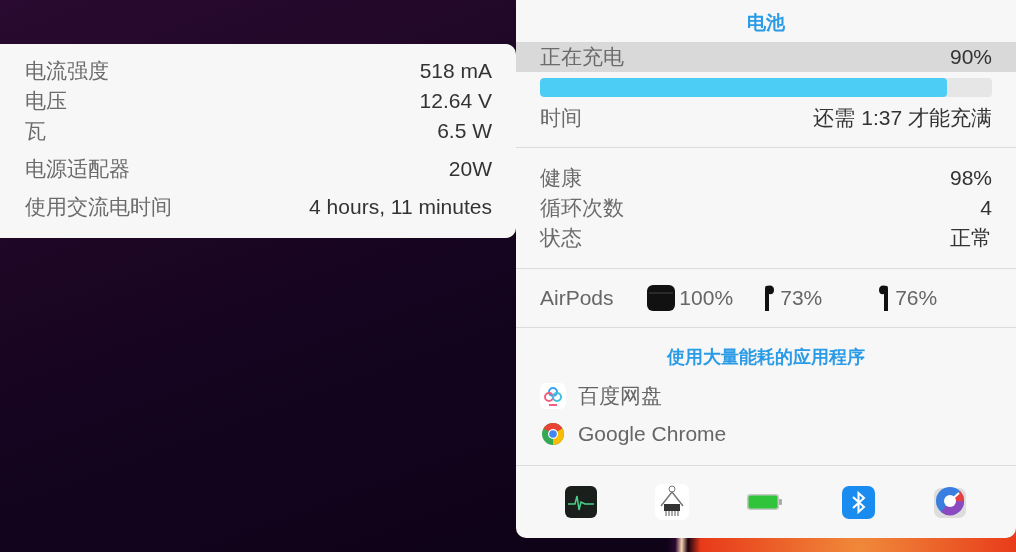 The width and height of the screenshot is (1016, 552). Describe the element at coordinates (661, 298) in the screenshot. I see `earbuds-case-icon` at that location.